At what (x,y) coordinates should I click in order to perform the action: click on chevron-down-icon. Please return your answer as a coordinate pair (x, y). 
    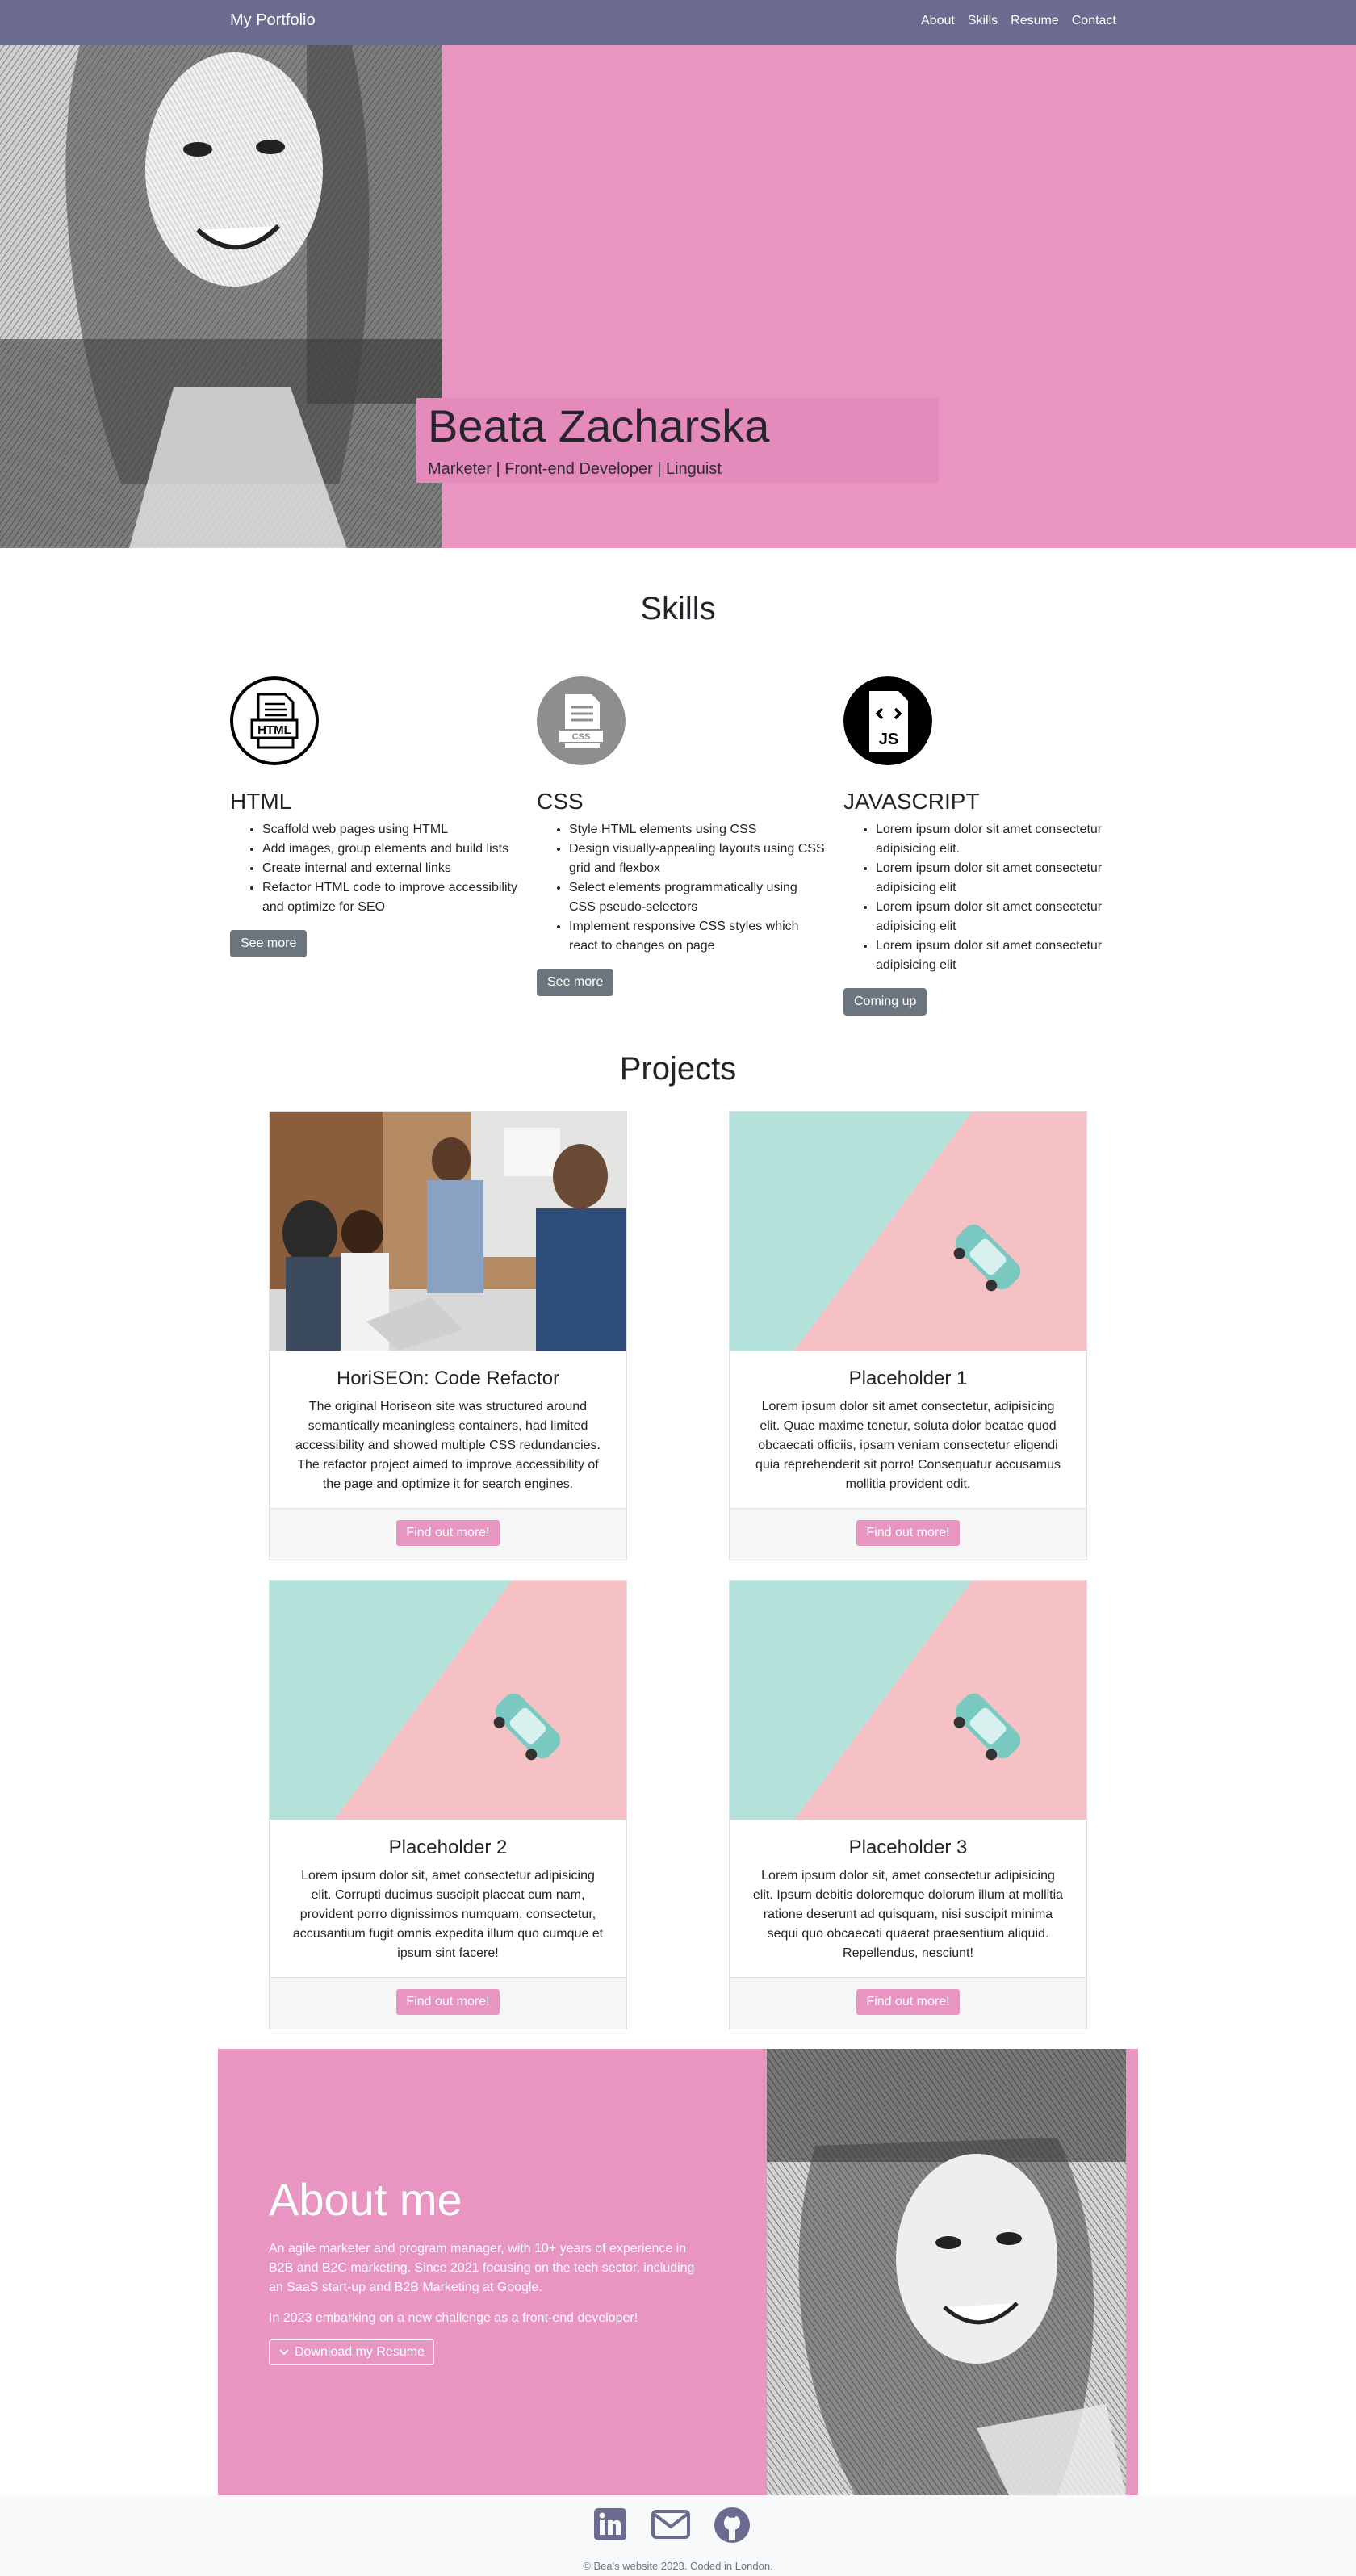
    Looking at the image, I should click on (284, 2352).